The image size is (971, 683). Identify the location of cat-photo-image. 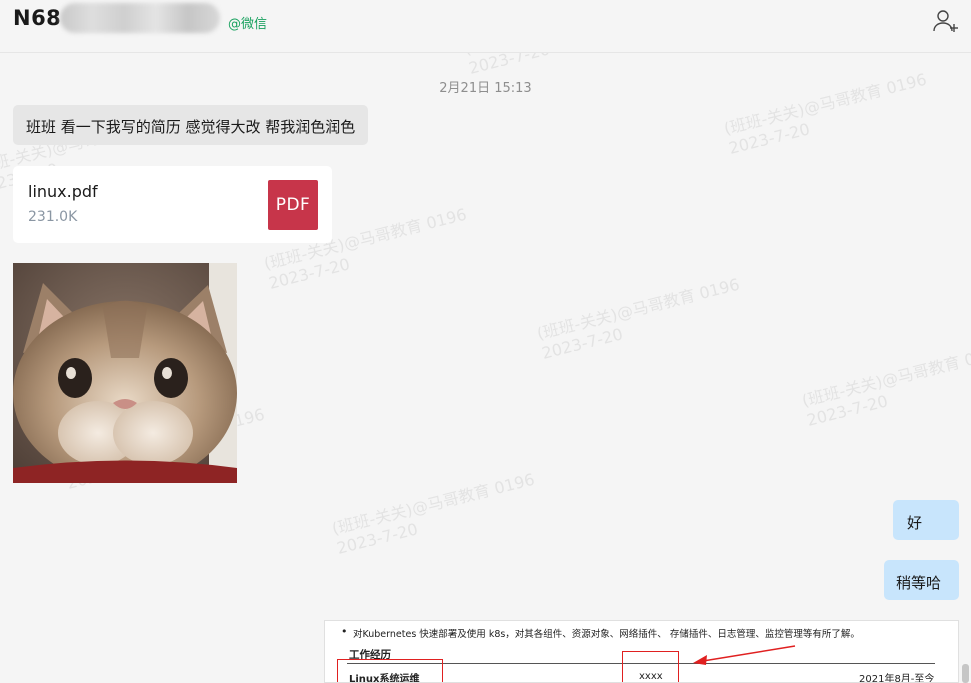
(125, 373).